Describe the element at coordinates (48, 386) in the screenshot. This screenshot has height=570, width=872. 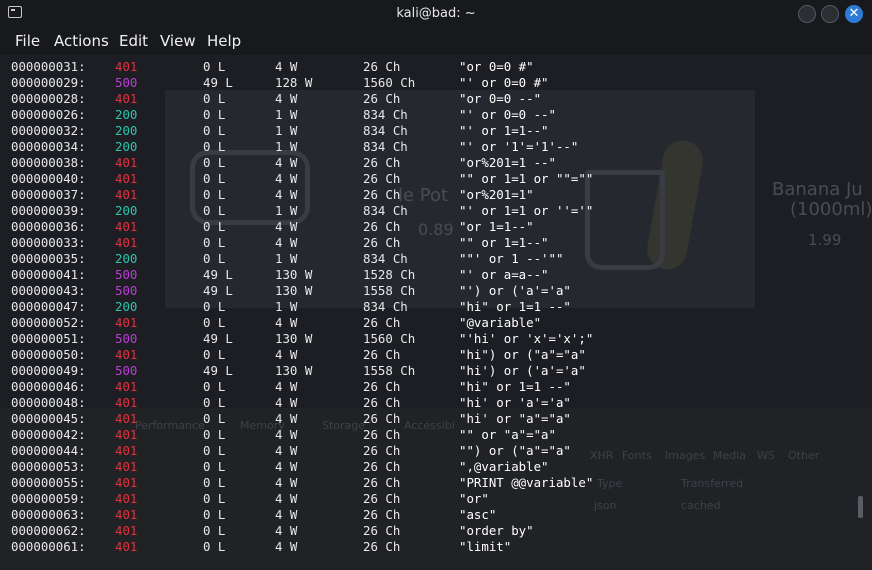
I see `result-id: 000000046:` at that location.